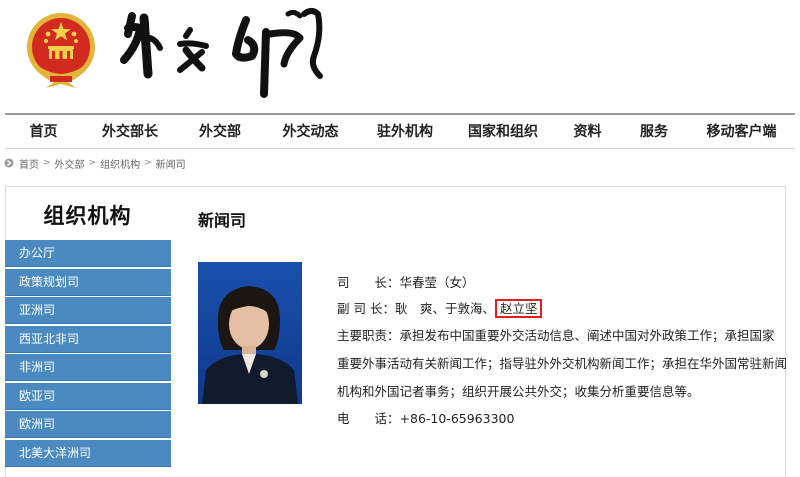 The width and height of the screenshot is (800, 477). Describe the element at coordinates (400, 148) in the screenshot. I see `nav-divider` at that location.